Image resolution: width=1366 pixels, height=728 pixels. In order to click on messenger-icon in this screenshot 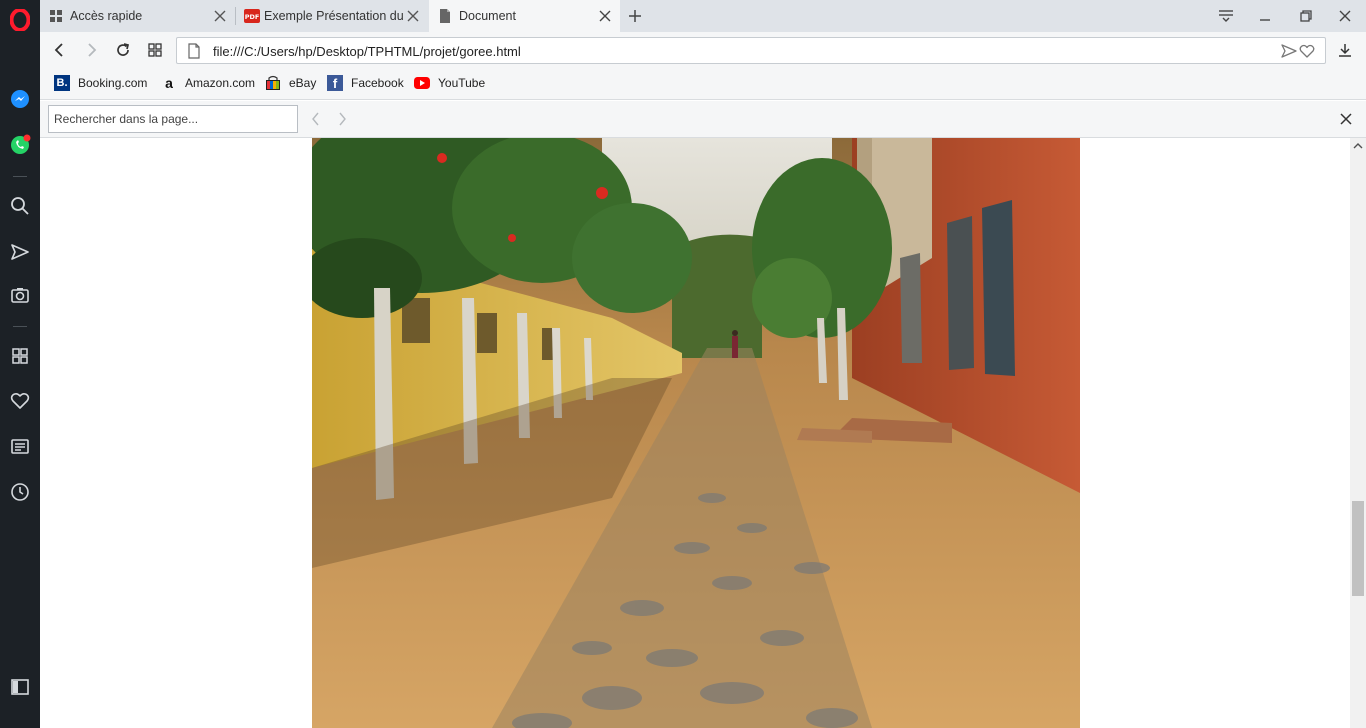, I will do `click(20, 99)`.